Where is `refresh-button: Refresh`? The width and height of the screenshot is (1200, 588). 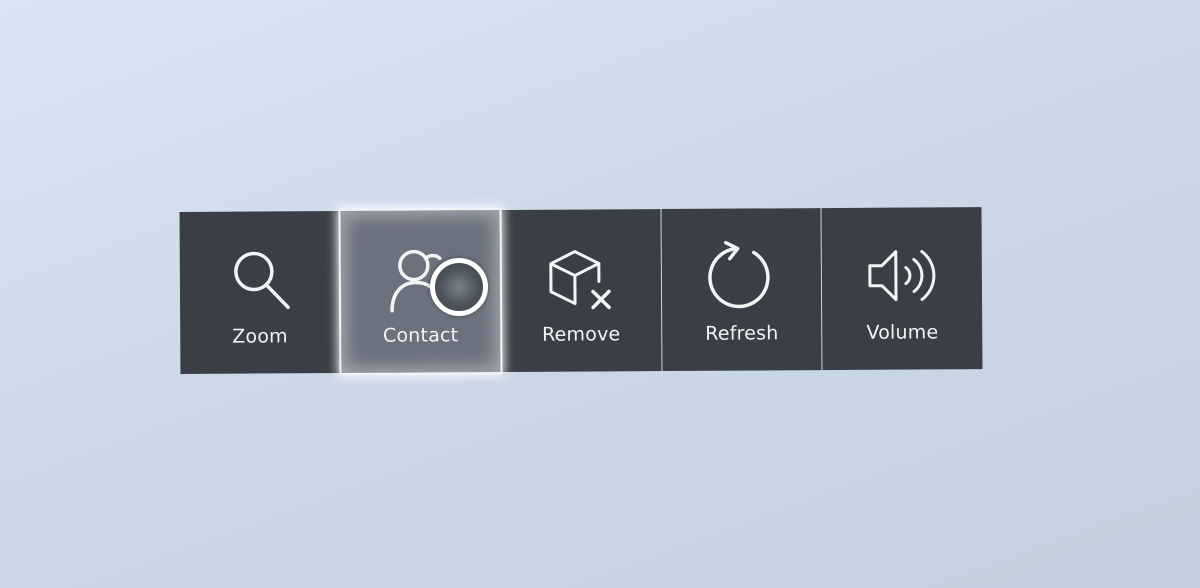 refresh-button: Refresh is located at coordinates (741, 290).